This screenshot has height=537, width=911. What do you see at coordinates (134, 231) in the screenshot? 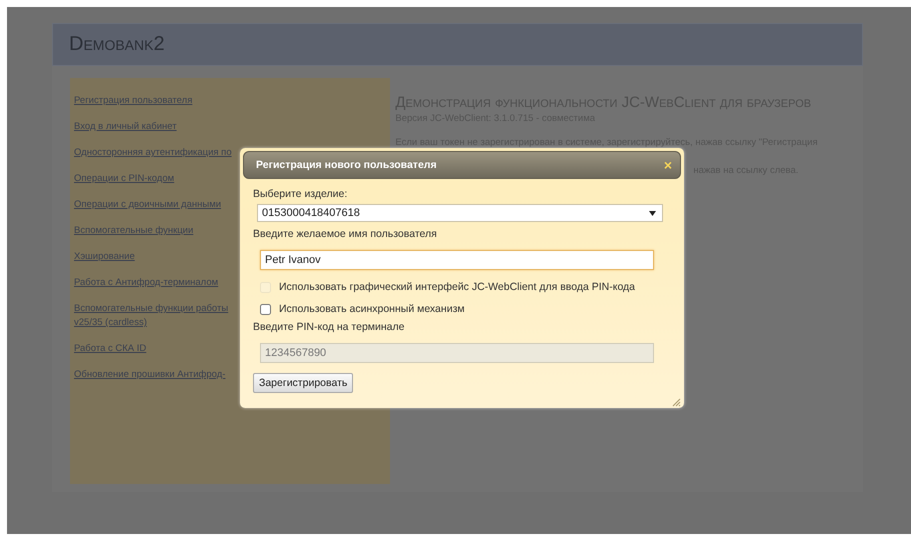
I see `sidebar-link: Вспомогательные функции` at bounding box center [134, 231].